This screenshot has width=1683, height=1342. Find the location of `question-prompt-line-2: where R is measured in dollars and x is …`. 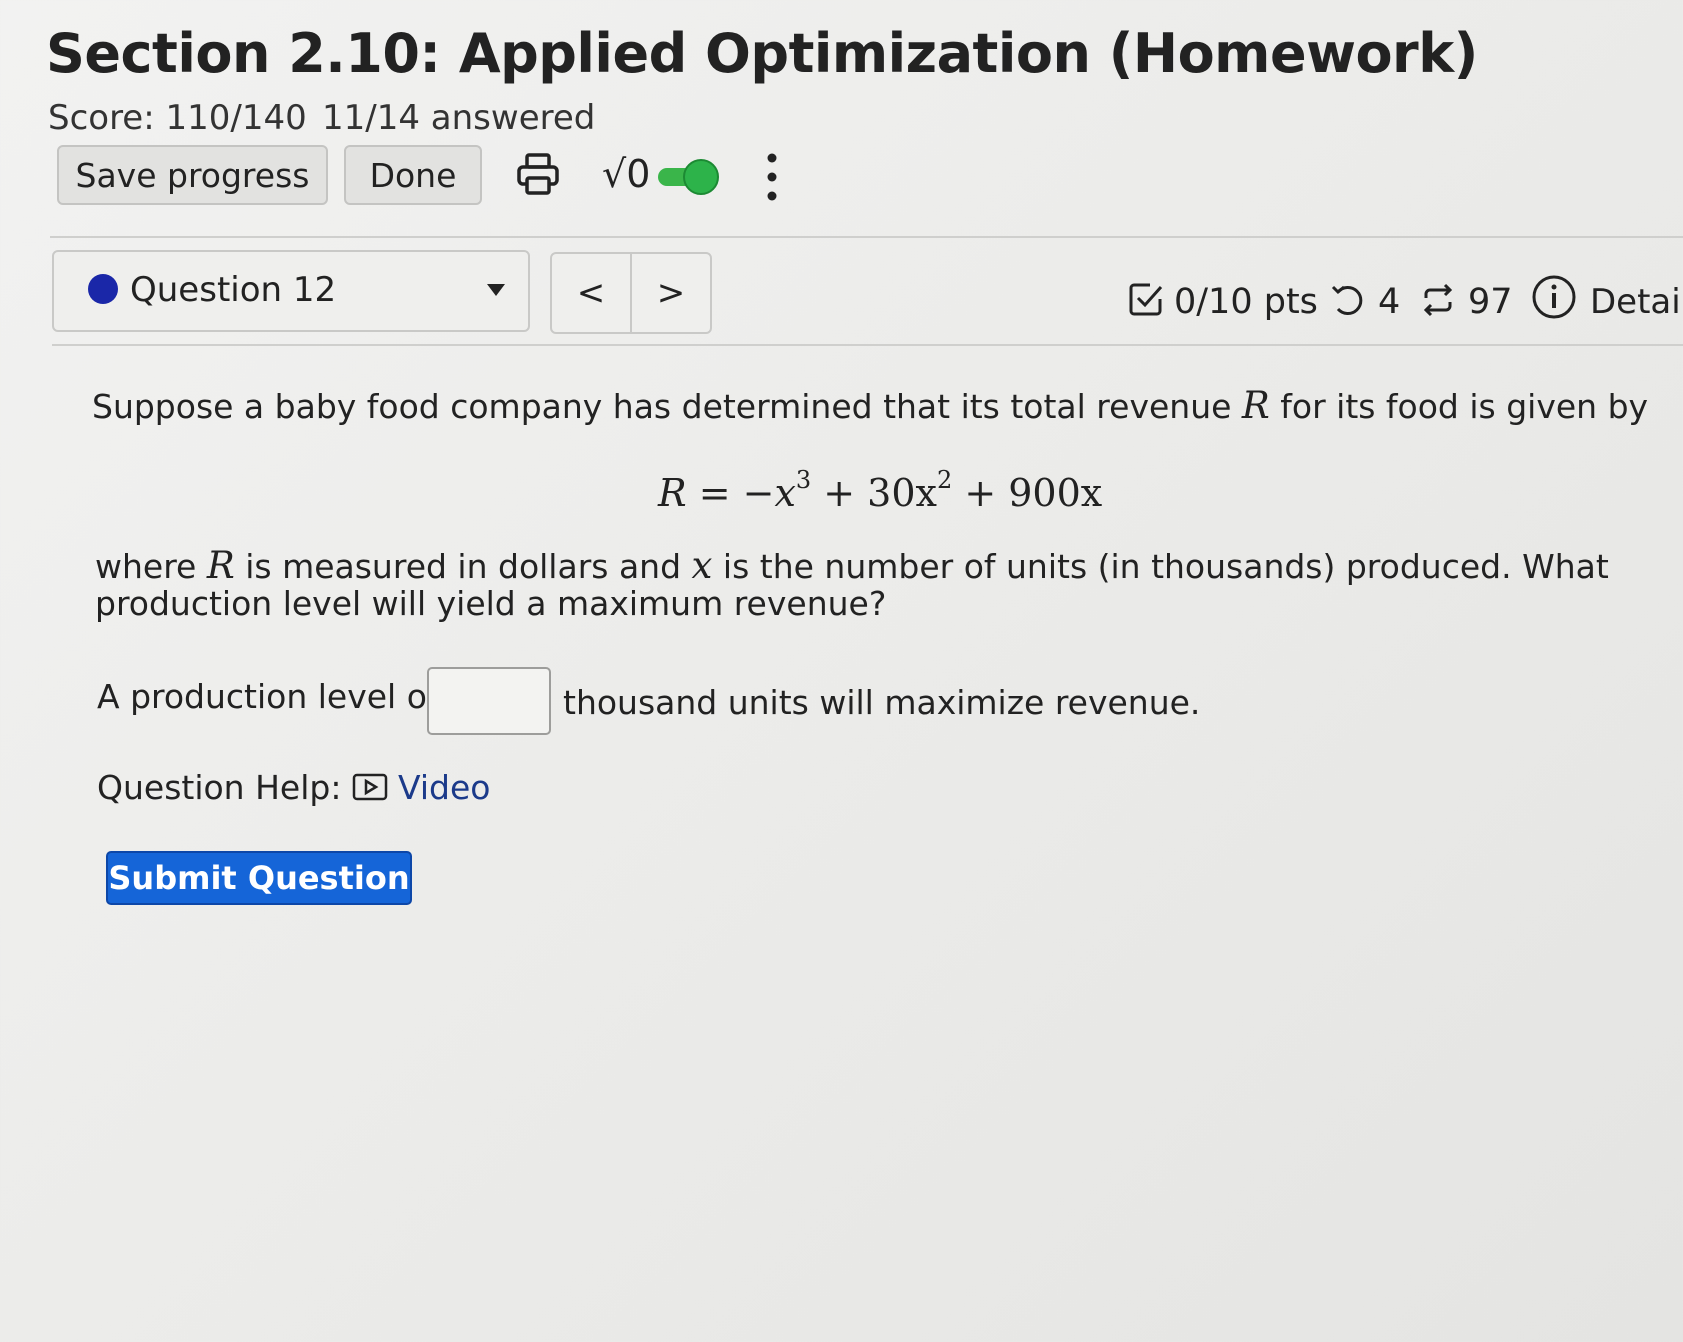

question-prompt-line-2: where R is measured in dollars and x is … is located at coordinates (852, 565).